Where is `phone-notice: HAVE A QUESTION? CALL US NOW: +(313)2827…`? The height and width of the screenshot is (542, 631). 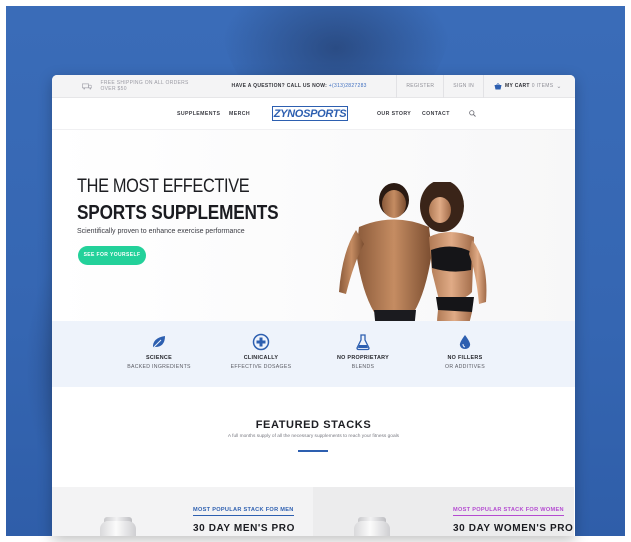 phone-notice: HAVE A QUESTION? CALL US NOW: +(313)2827… is located at coordinates (299, 86).